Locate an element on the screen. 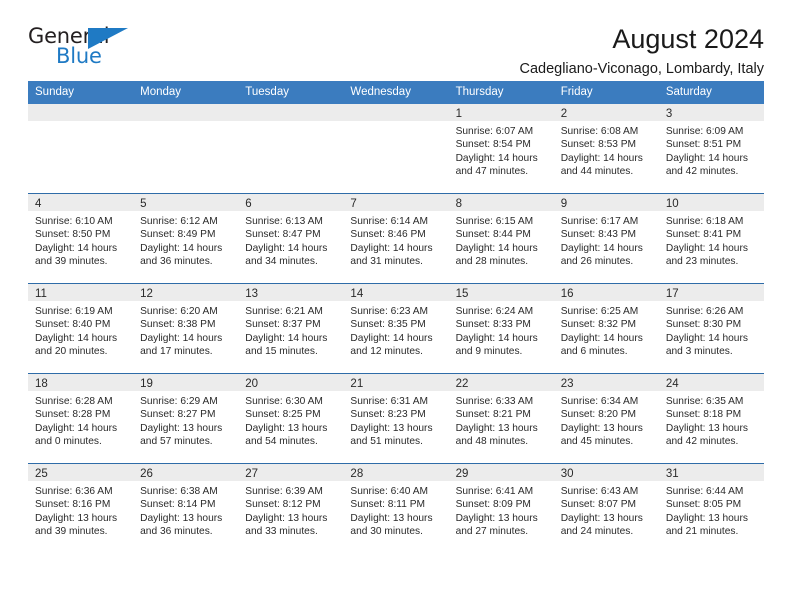  weekday-header-tuesday: Tuesday is located at coordinates (291, 92).